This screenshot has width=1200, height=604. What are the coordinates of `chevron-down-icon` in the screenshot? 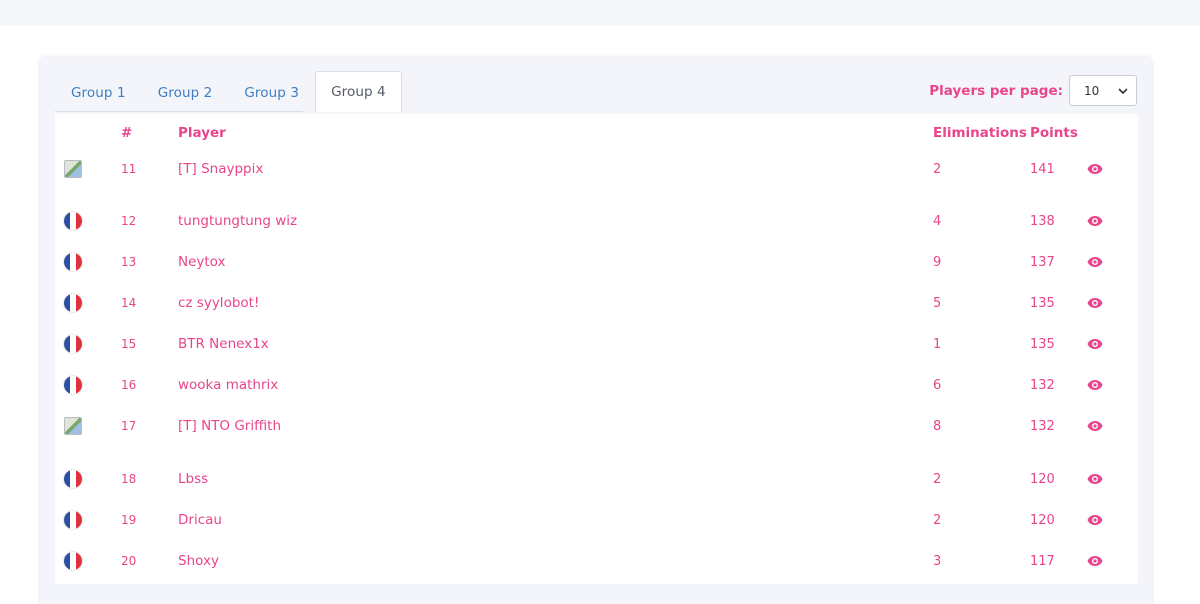 It's located at (1123, 91).